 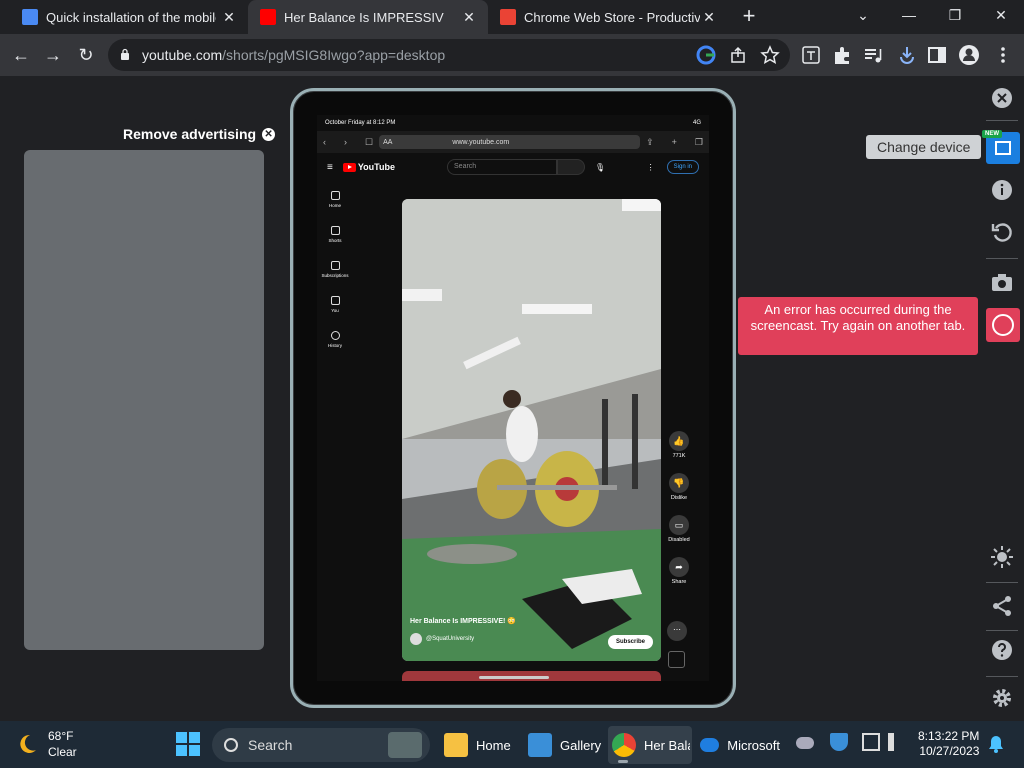 I want to click on safari-reader-icon: ☐, so click(x=369, y=142).